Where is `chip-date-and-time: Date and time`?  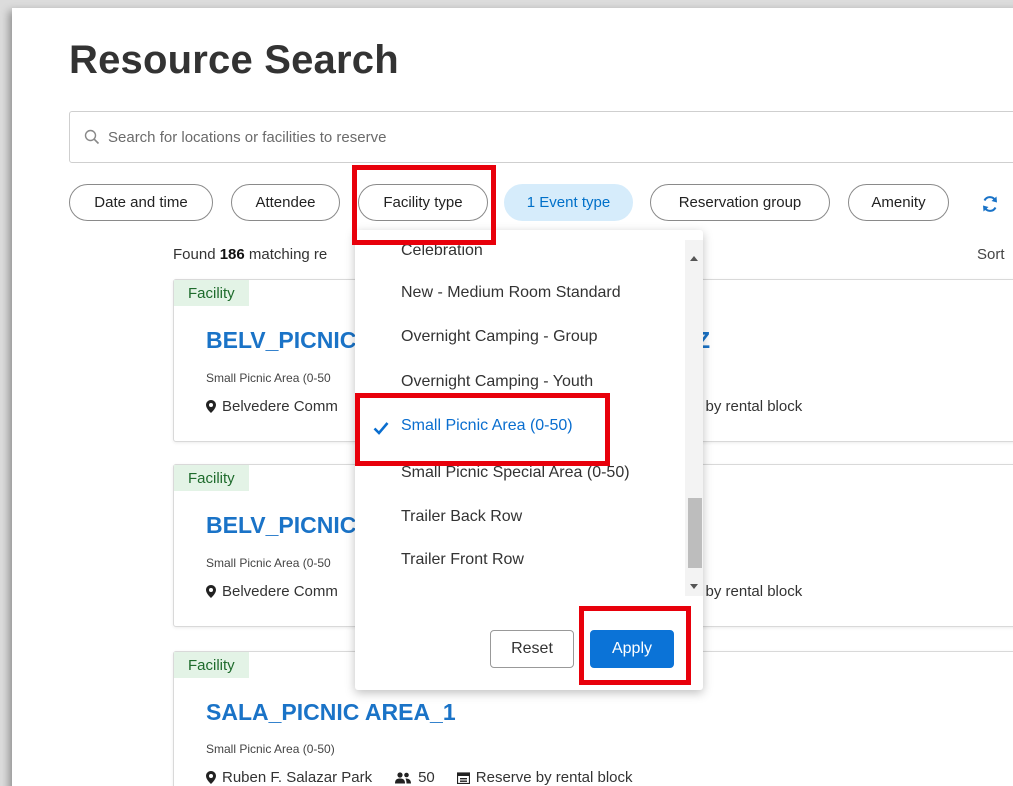 chip-date-and-time: Date and time is located at coordinates (141, 202).